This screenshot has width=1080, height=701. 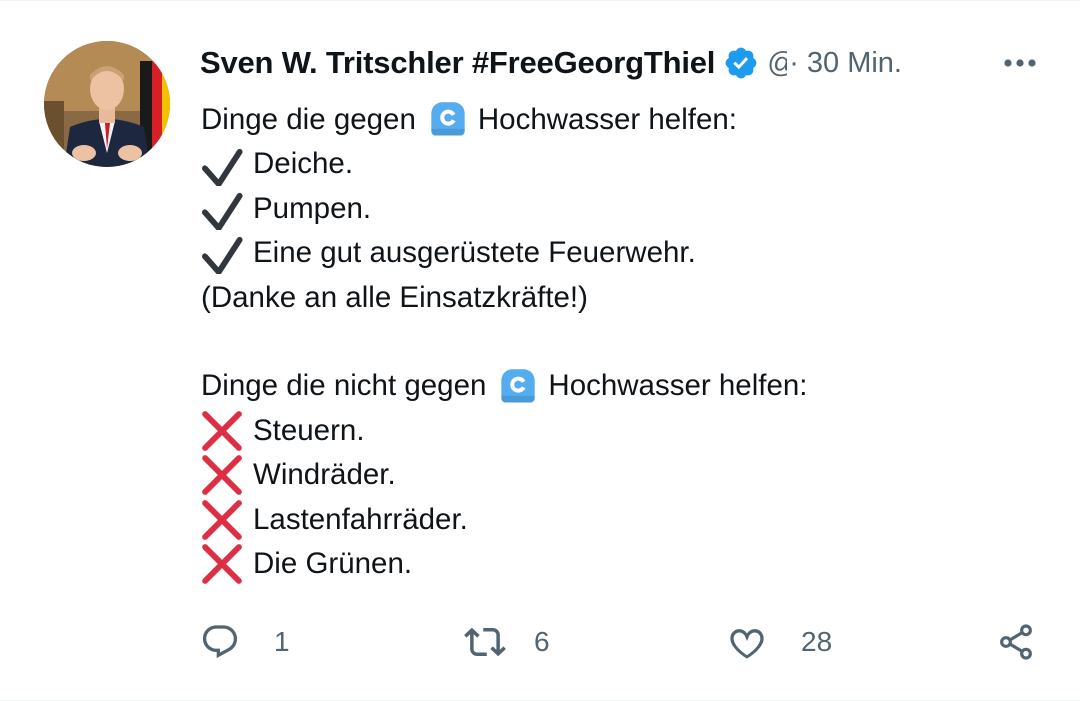 I want to click on author-name: Sven W. Tritschler #FreeGeorgThiel, so click(x=457, y=63).